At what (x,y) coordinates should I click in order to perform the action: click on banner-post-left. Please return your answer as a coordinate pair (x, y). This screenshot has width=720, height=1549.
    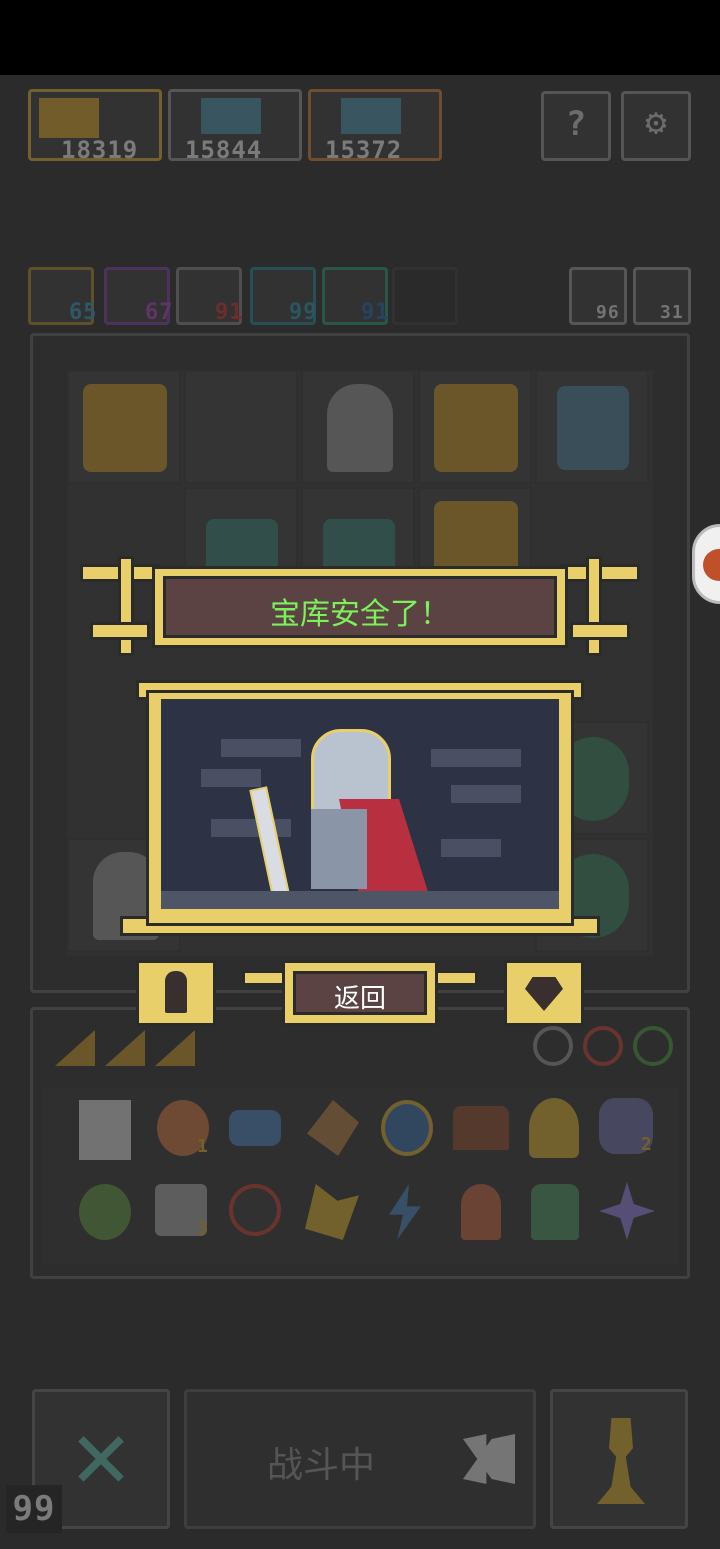
    Looking at the image, I should click on (126, 606).